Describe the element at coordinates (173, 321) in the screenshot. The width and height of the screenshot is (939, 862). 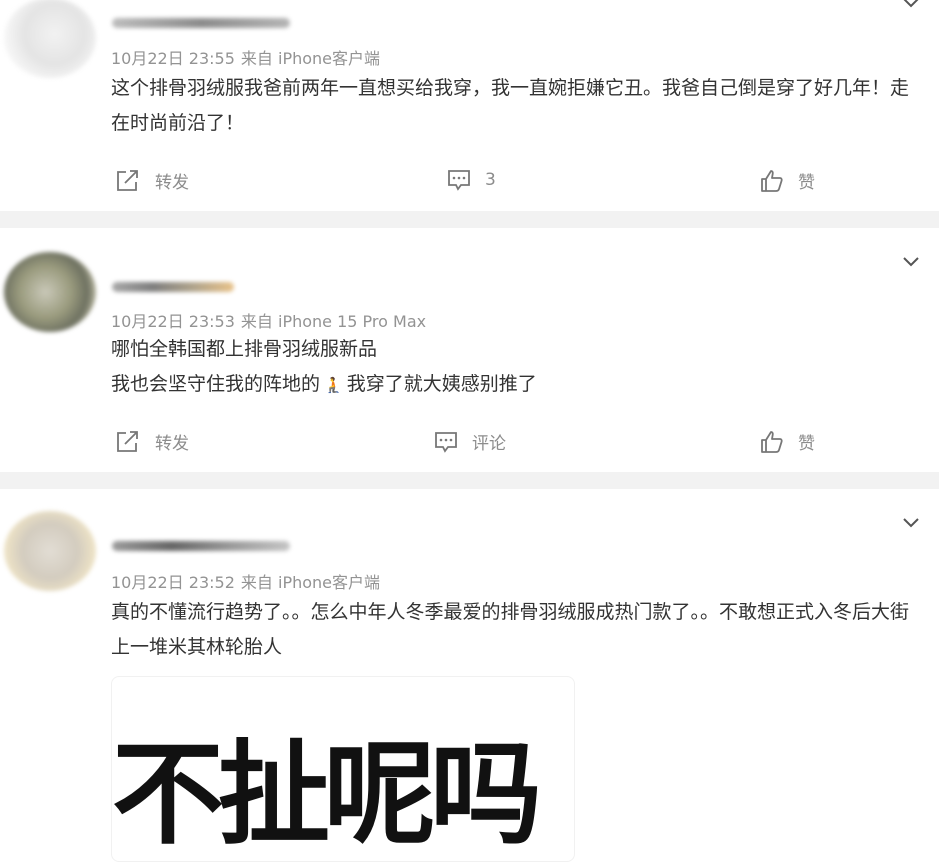
I see `comment-date: 10月22日 23:53` at that location.